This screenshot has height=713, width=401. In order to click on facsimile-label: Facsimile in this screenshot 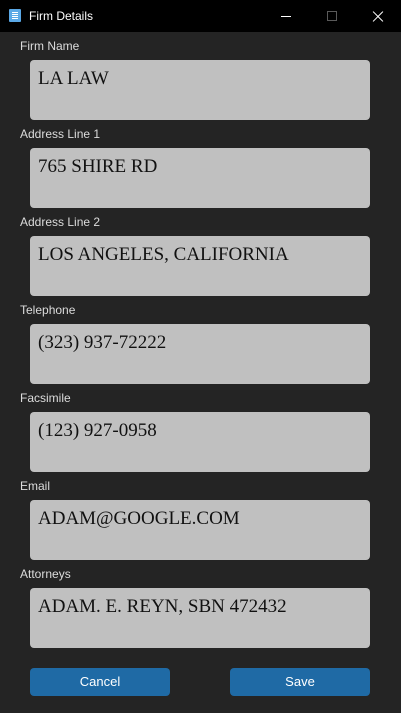, I will do `click(45, 398)`.